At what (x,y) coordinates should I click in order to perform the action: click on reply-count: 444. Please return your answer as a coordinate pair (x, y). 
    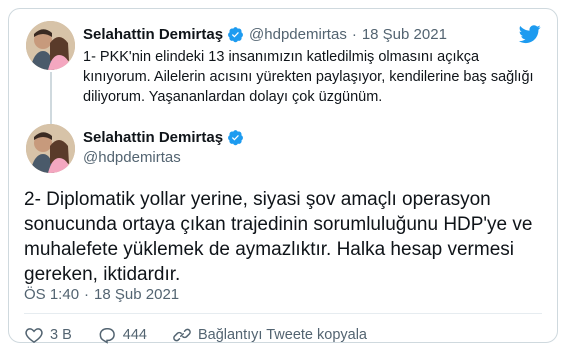
    Looking at the image, I should click on (134, 335).